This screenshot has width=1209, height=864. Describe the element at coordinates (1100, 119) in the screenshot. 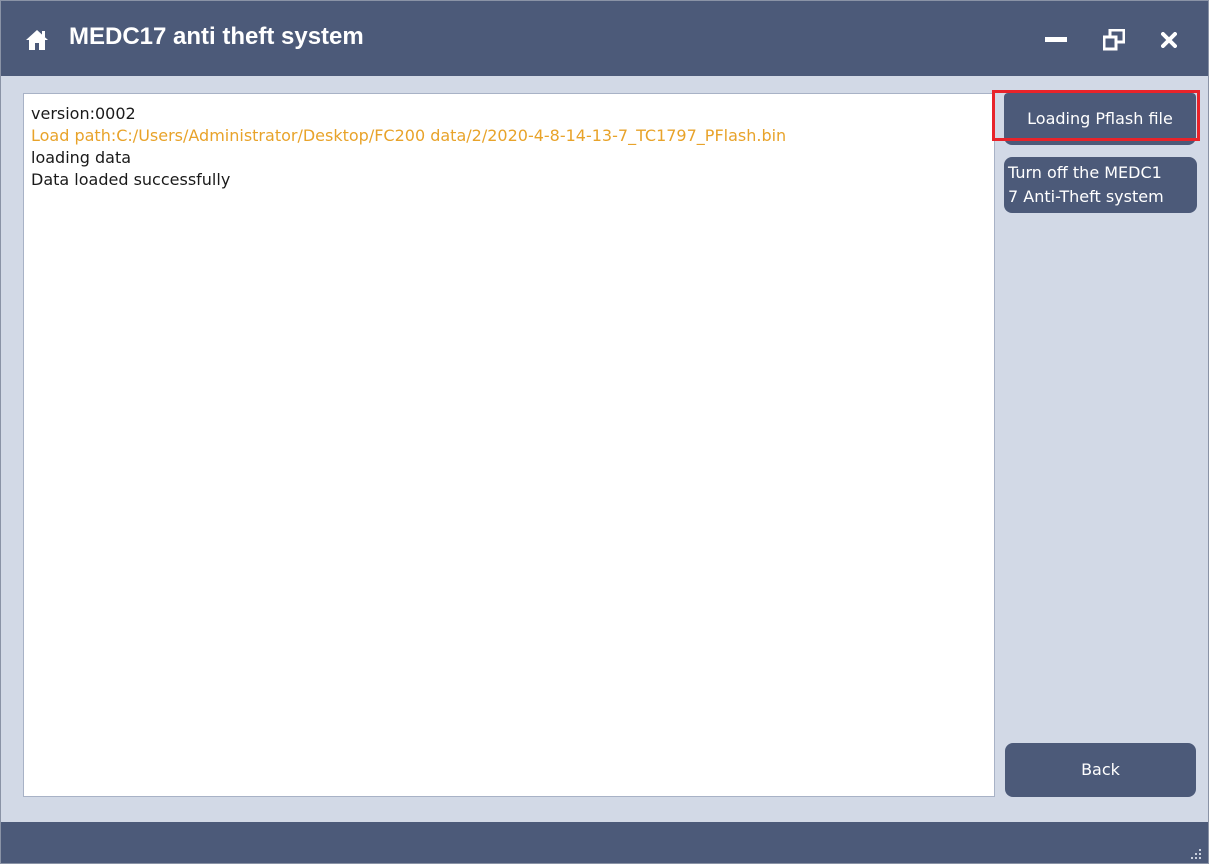

I see `load-pflash-button: Loading Pflash file` at that location.